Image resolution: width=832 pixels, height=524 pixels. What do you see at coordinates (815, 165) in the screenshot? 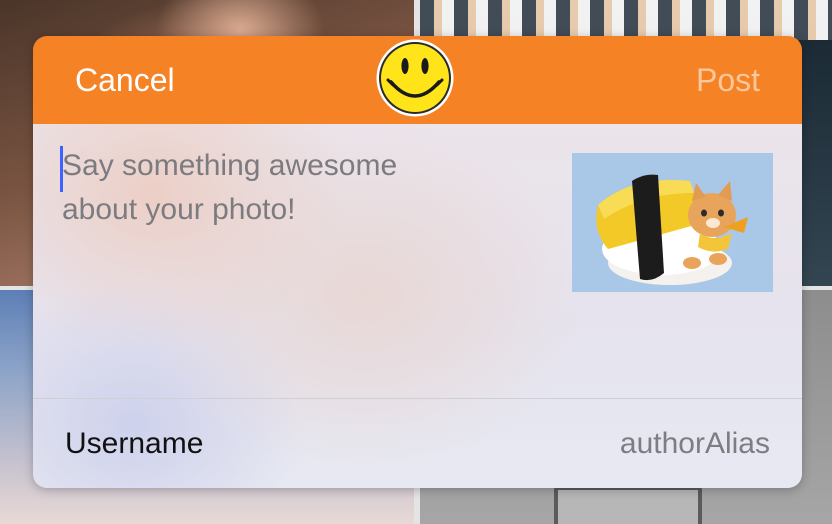
I see `background-person` at bounding box center [815, 165].